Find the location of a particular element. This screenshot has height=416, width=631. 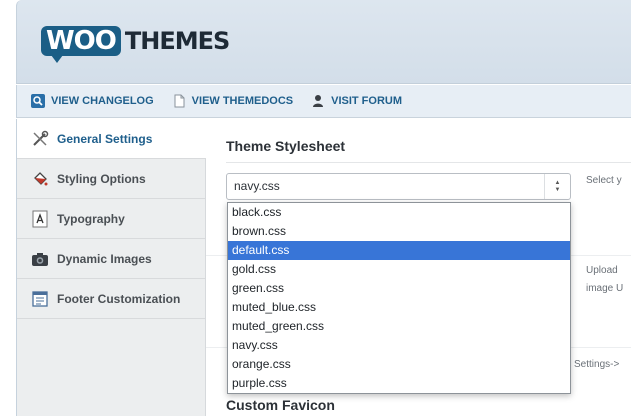

visit-forum-label: VISIT FORUM is located at coordinates (367, 101).